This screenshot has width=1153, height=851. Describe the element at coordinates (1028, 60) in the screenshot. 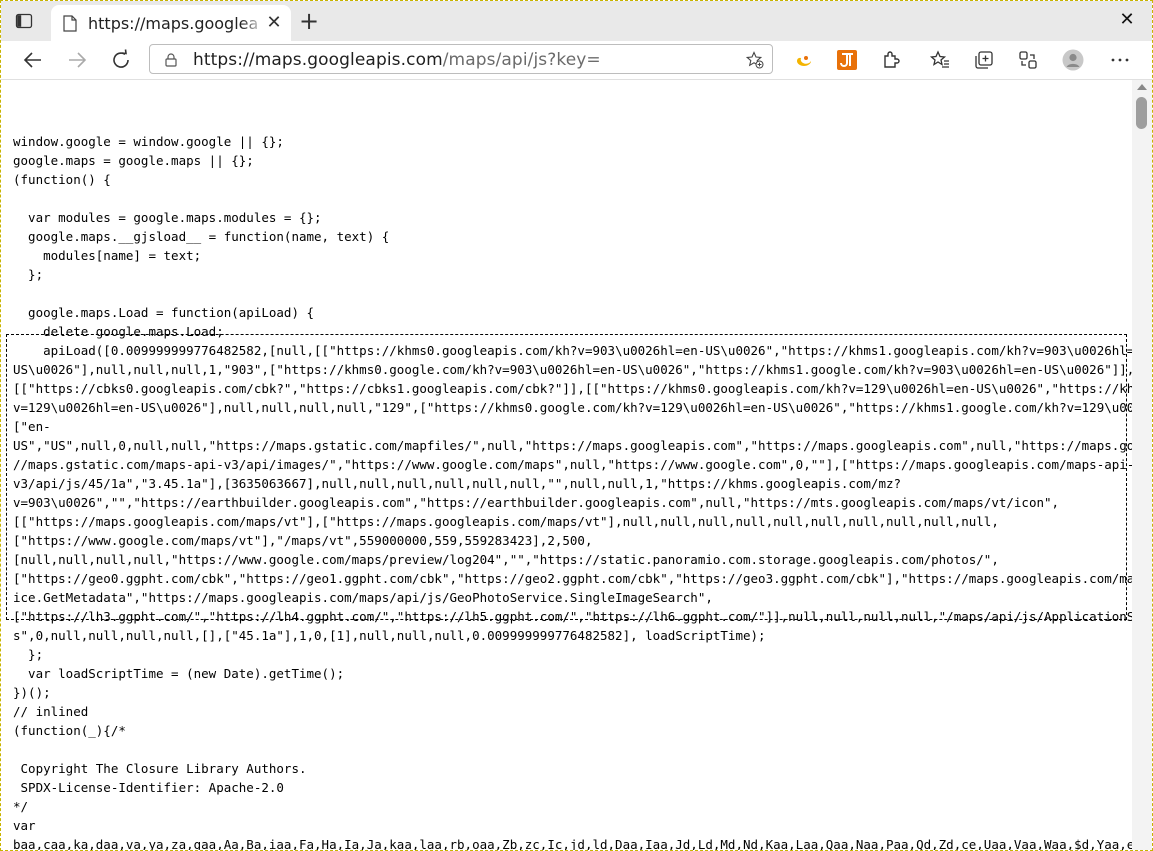

I see `share-icon` at that location.